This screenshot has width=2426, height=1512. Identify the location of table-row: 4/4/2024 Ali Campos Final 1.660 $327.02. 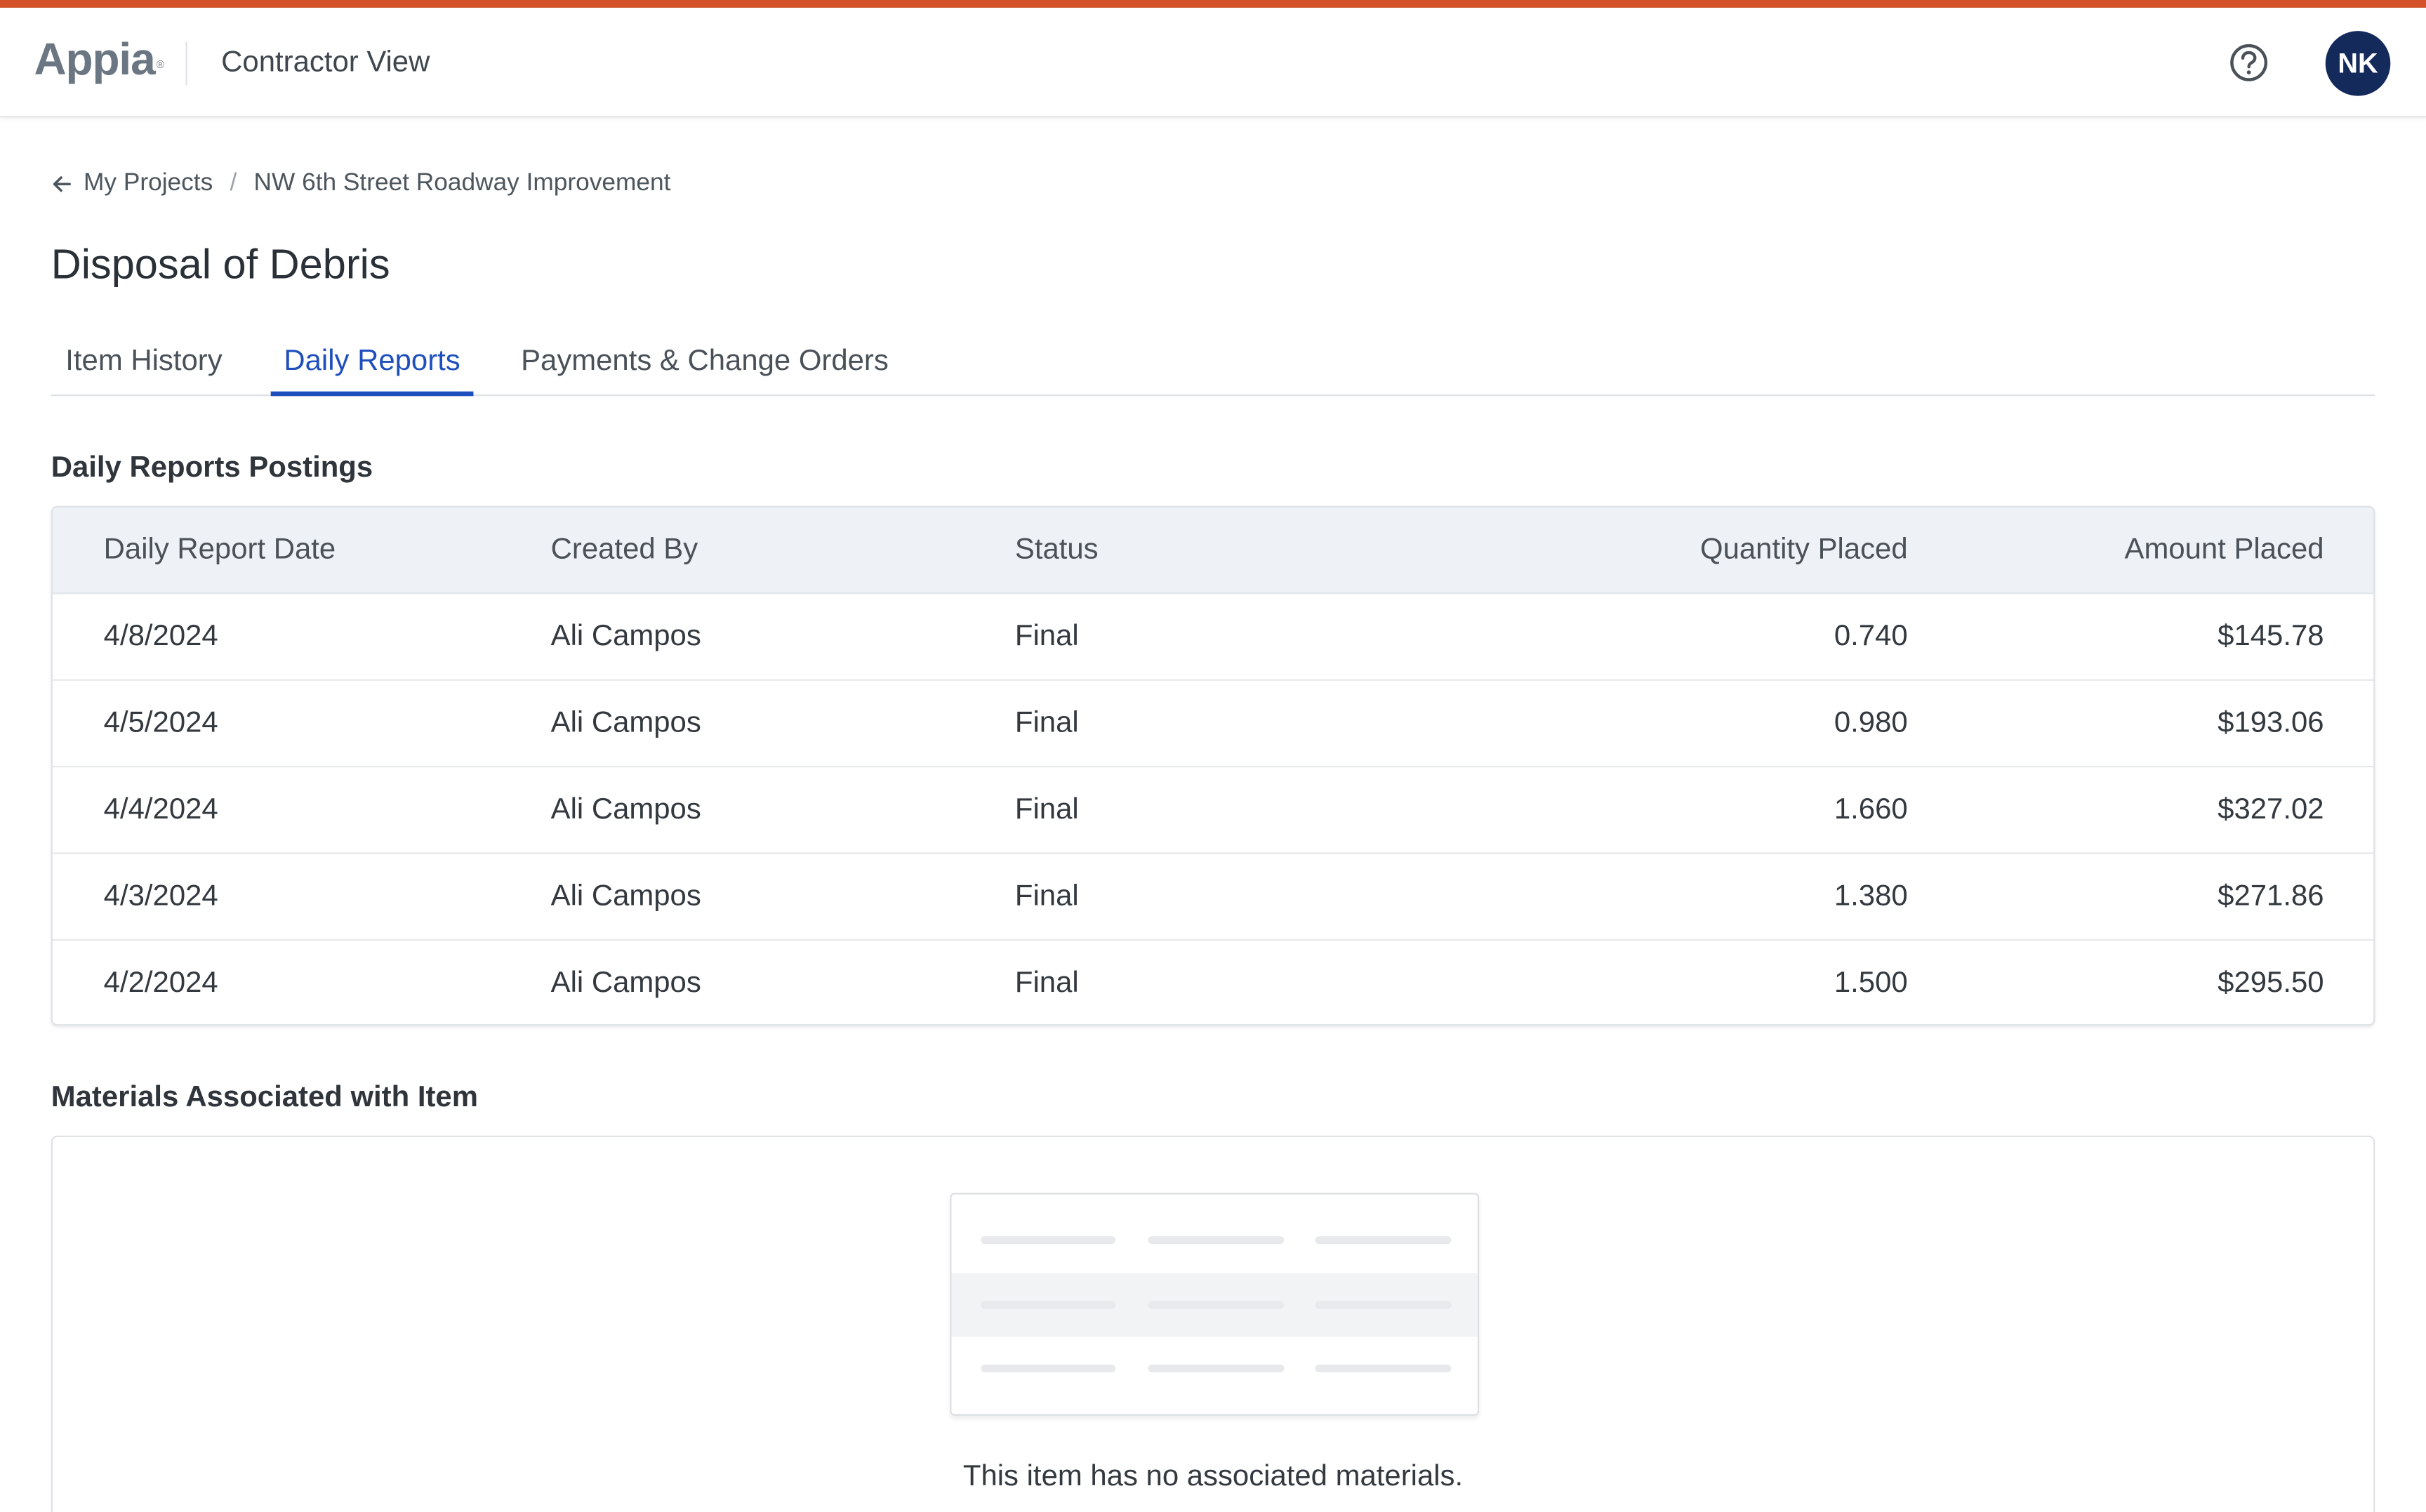
(1213, 810).